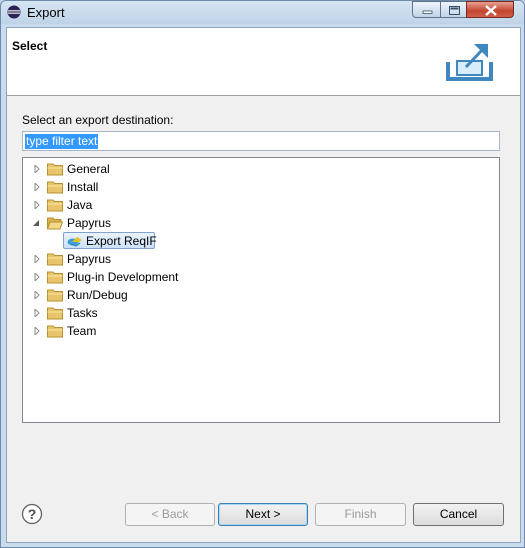  I want to click on filter-text: type filter text, so click(62, 141).